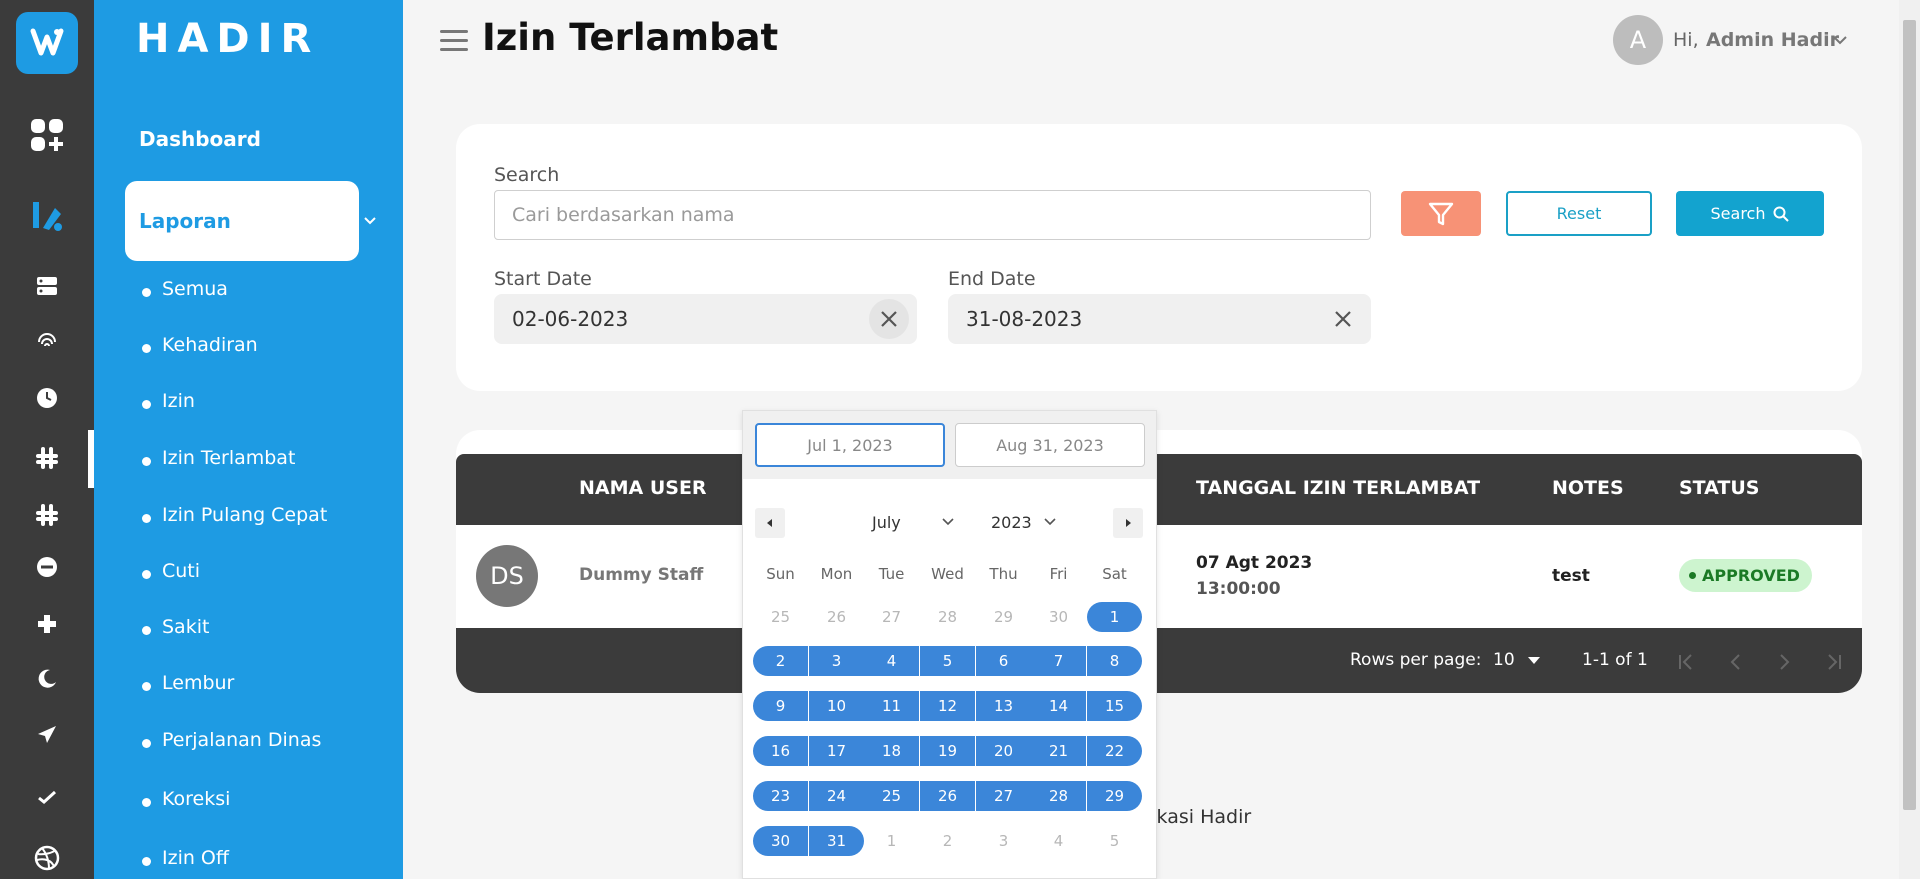 Image resolution: width=1920 pixels, height=879 pixels. What do you see at coordinates (1058, 751) in the screenshot?
I see `calendar-day: 21` at bounding box center [1058, 751].